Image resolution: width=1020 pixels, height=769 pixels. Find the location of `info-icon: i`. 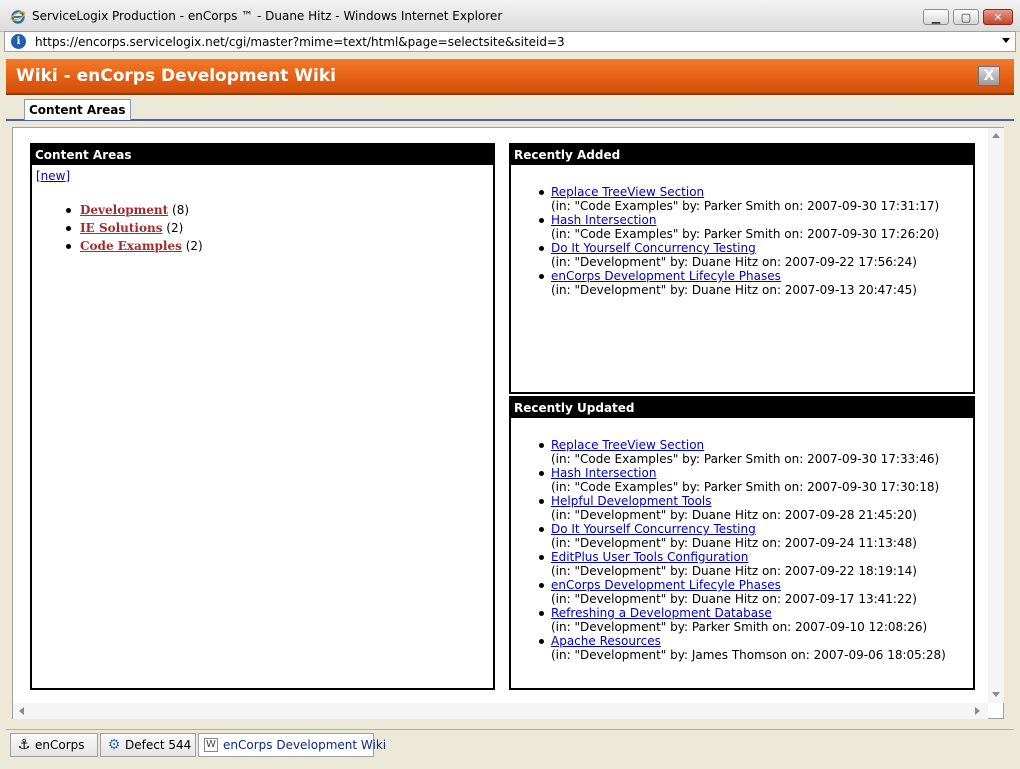

info-icon: i is located at coordinates (18, 41).